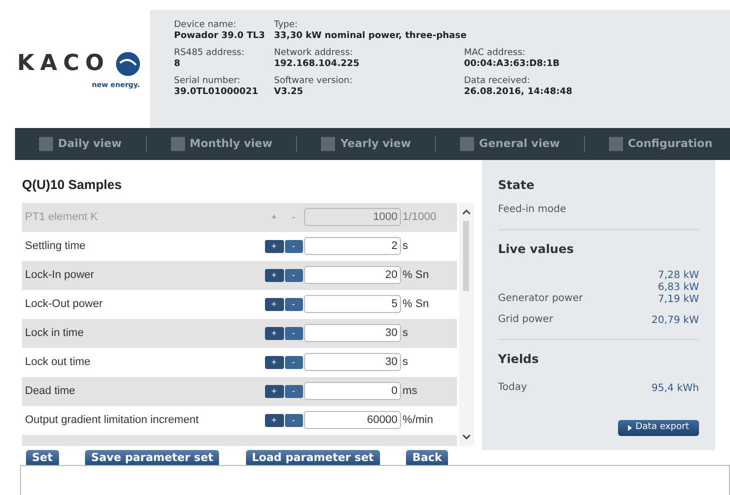  Describe the element at coordinates (510, 144) in the screenshot. I see `nav-tab: General view` at that location.